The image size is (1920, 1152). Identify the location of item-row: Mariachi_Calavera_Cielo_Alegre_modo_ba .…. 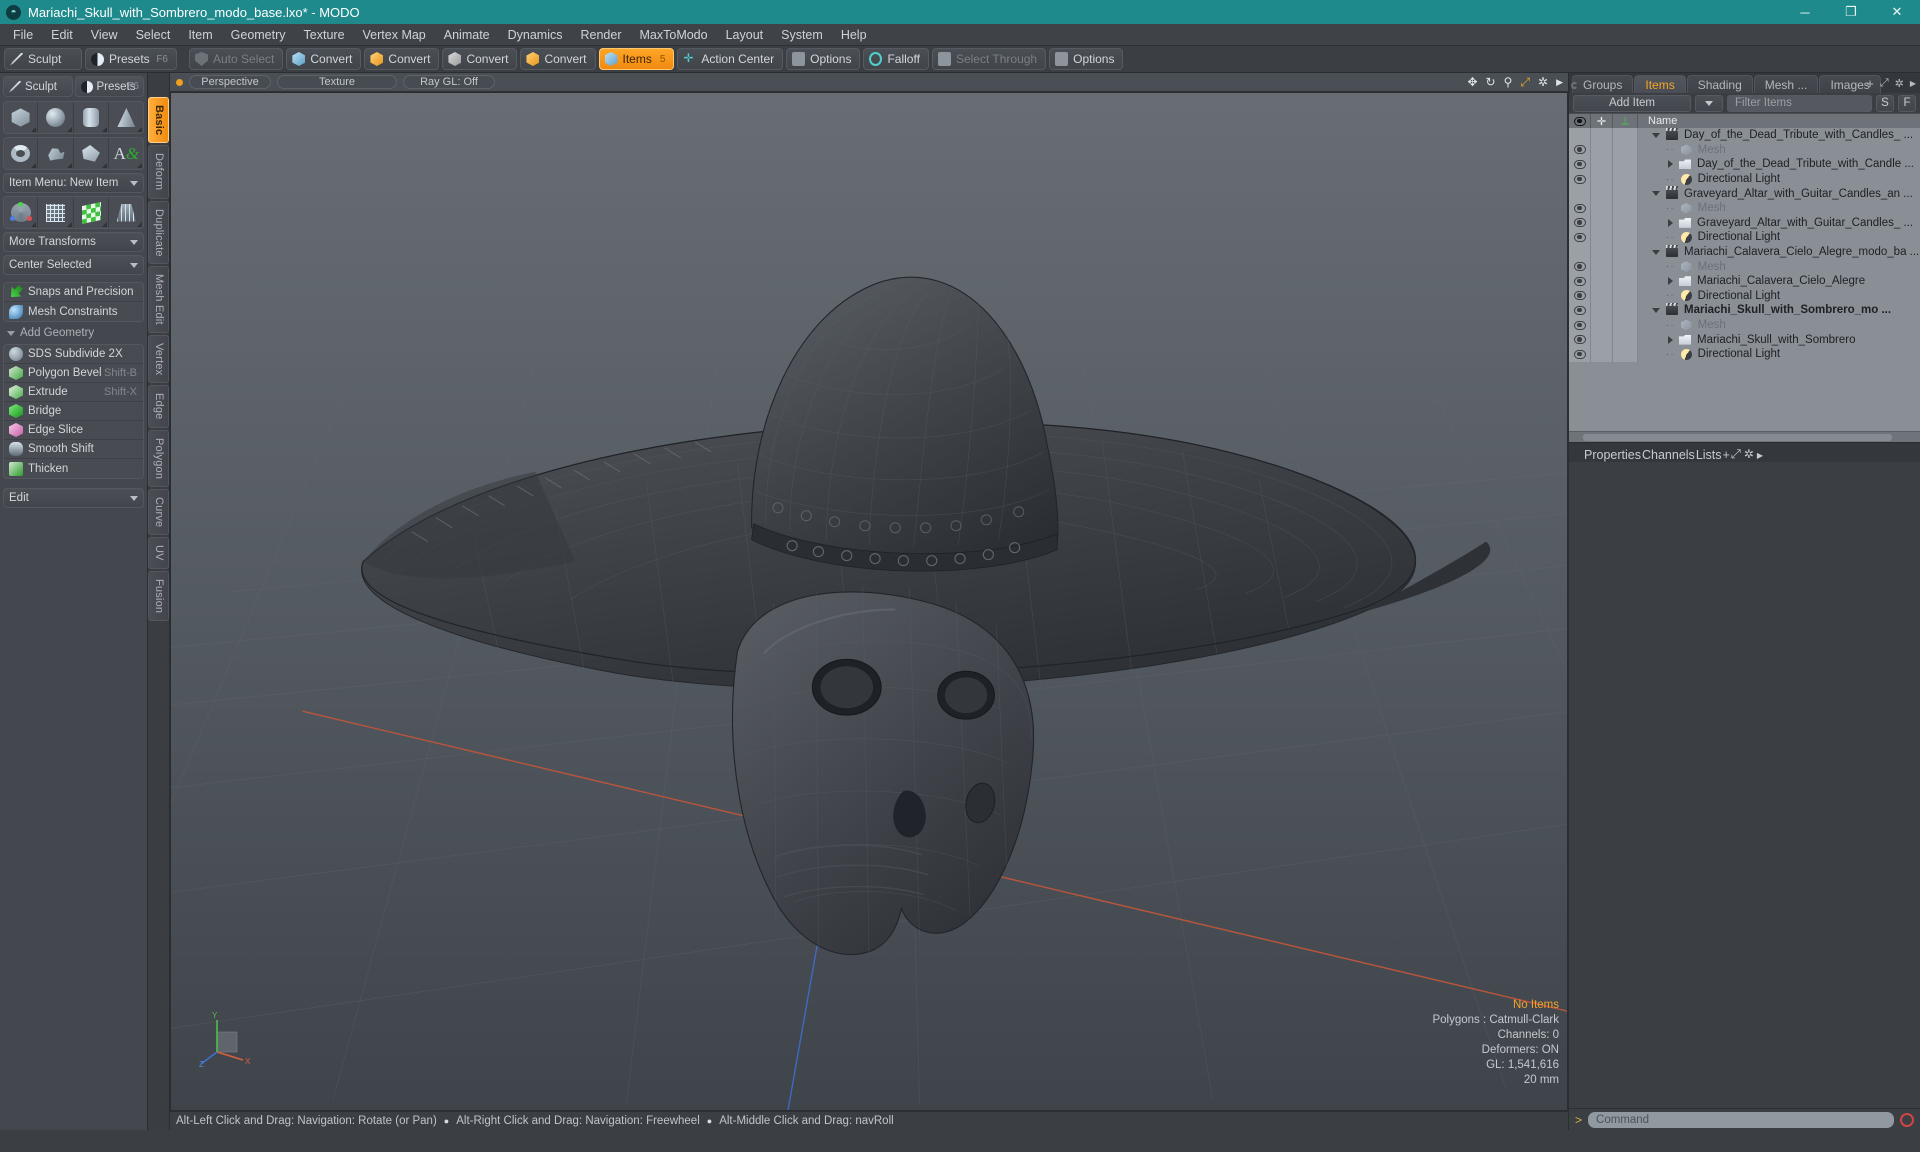
(1744, 252).